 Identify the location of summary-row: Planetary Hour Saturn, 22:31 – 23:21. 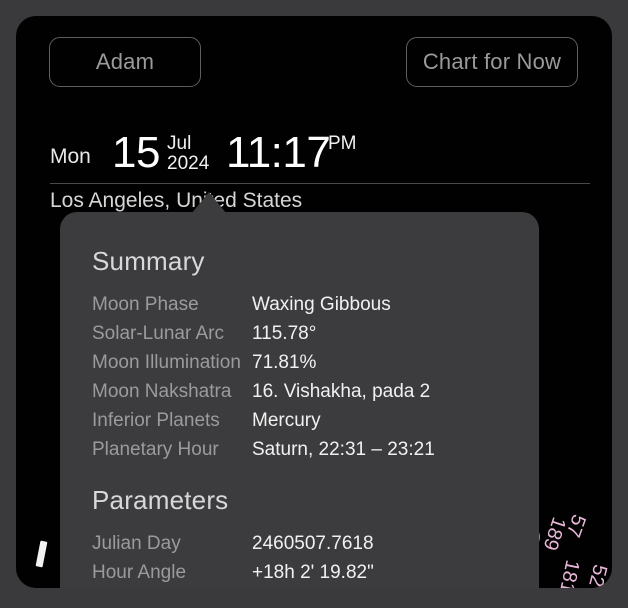
(307, 453).